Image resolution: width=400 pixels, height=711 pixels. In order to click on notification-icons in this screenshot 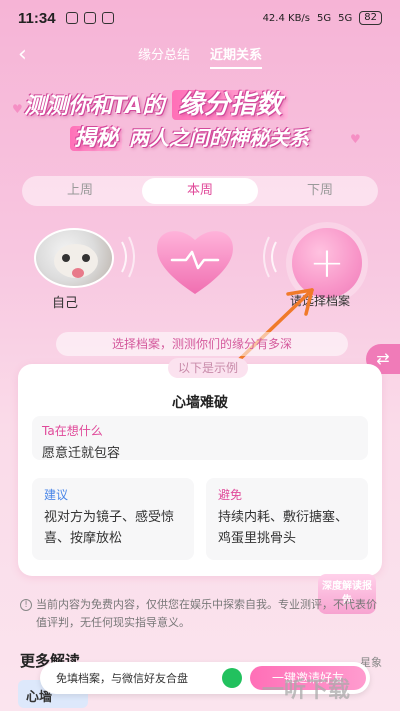, I will do `click(89, 18)`.